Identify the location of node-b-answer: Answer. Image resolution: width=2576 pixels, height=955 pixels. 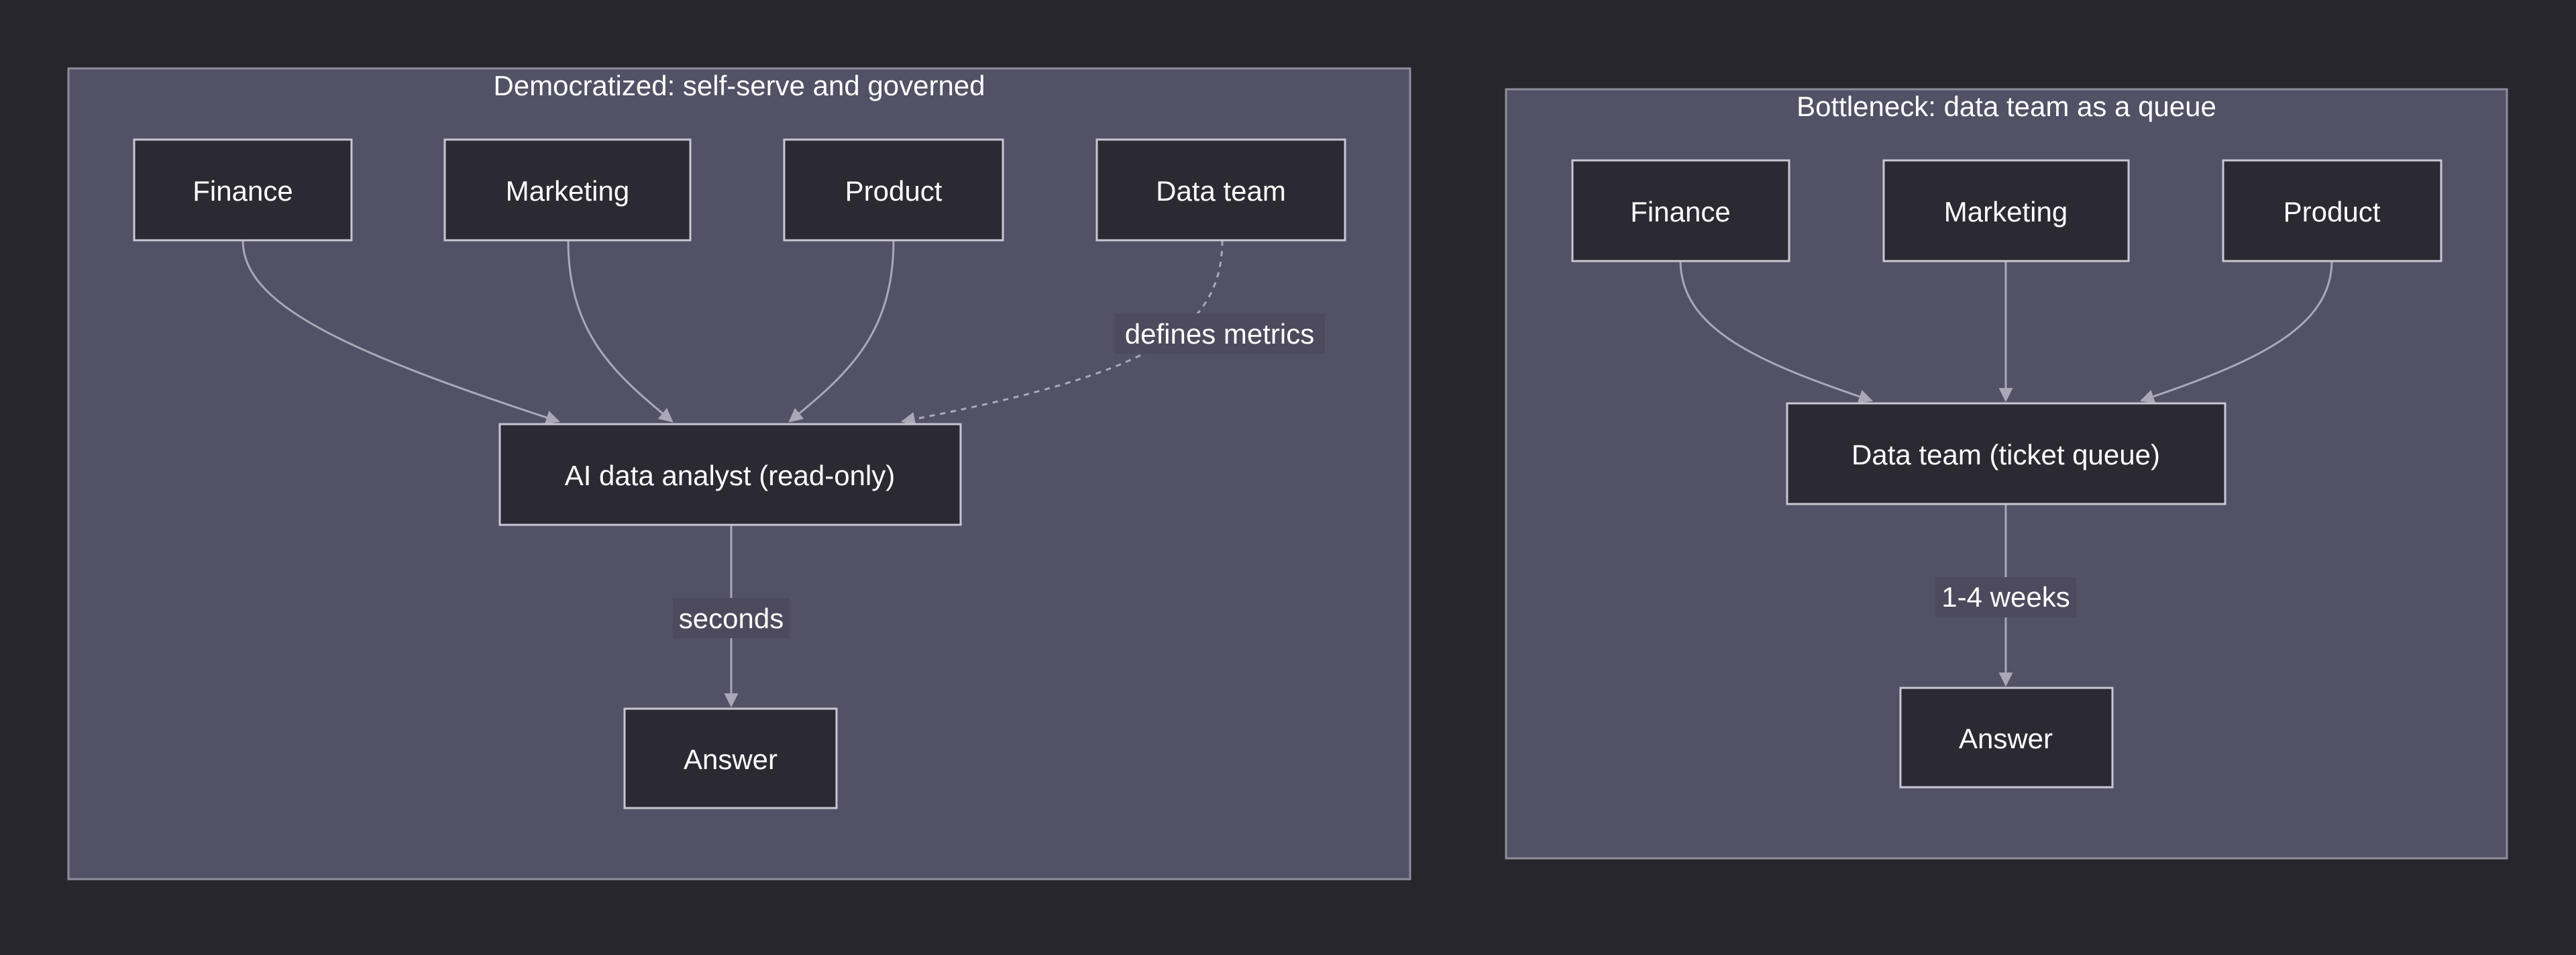
(2006, 738).